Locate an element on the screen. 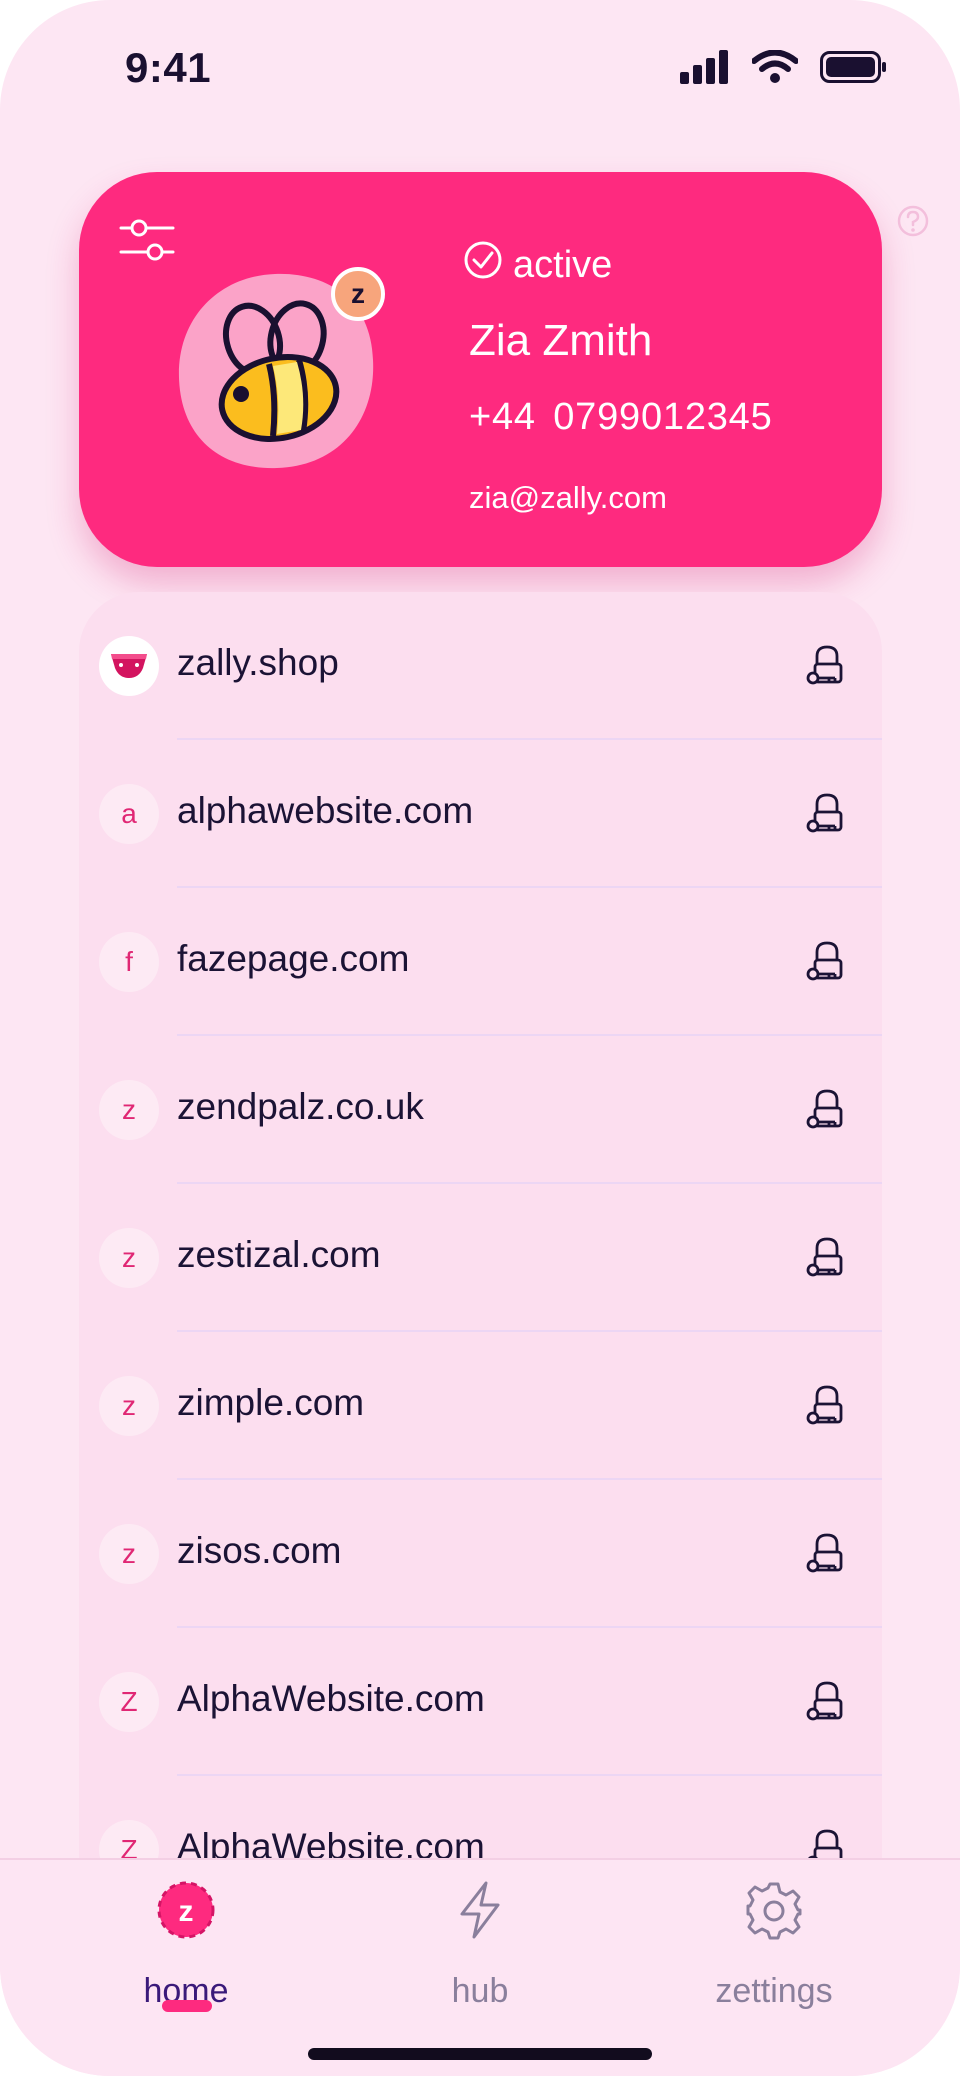 The height and width of the screenshot is (2076, 960). list-item: a alphawebsite.com is located at coordinates (480, 814).